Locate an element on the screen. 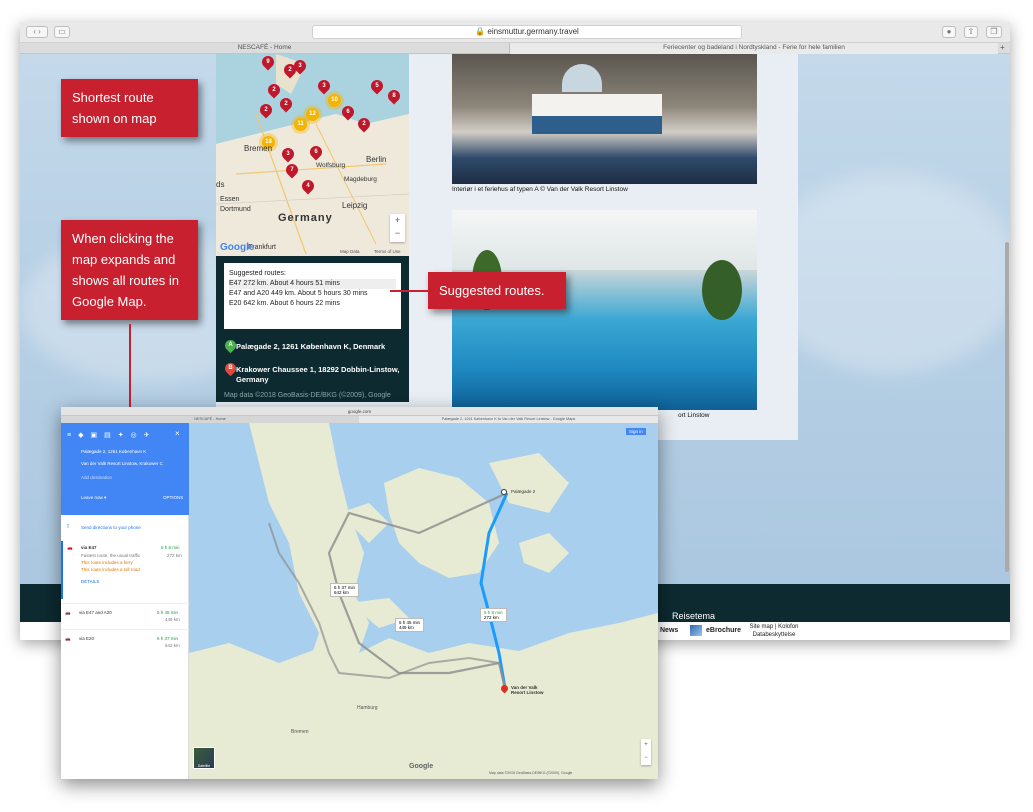  route-name: via E47 and A20 is located at coordinates (95, 612).